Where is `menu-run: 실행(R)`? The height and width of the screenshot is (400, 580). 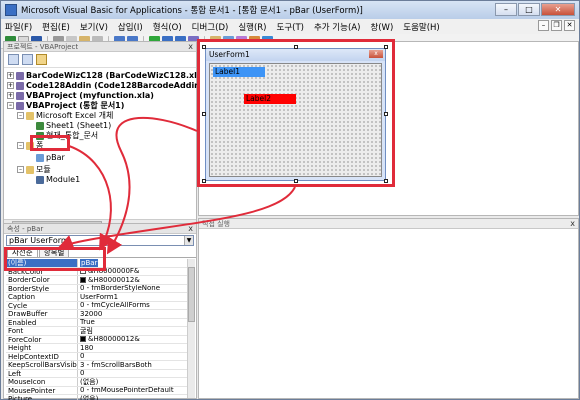
menu-run: 실행(R) is located at coordinates (252, 27).